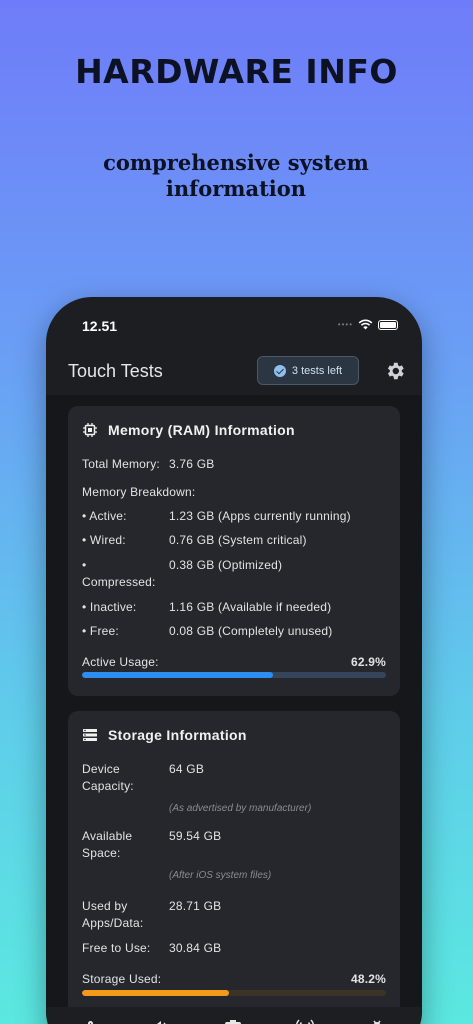 The height and width of the screenshot is (1024, 473). I want to click on camera-icon, so click(233, 1020).